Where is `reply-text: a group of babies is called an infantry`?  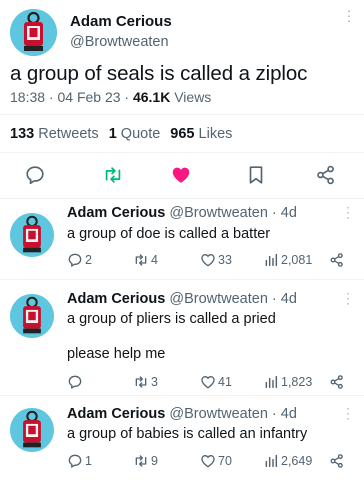
reply-text: a group of babies is called an infantry is located at coordinates (187, 434).